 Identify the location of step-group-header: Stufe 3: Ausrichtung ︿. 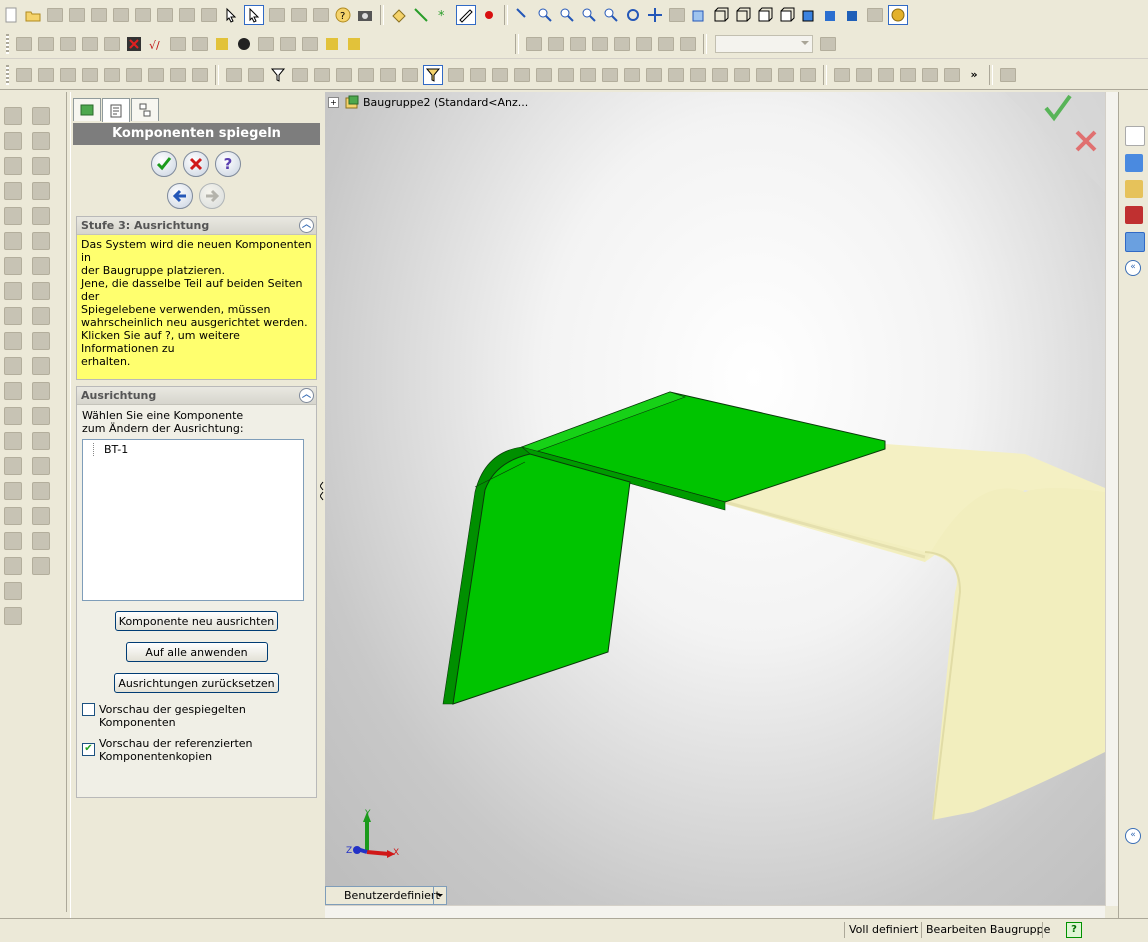
(196, 226).